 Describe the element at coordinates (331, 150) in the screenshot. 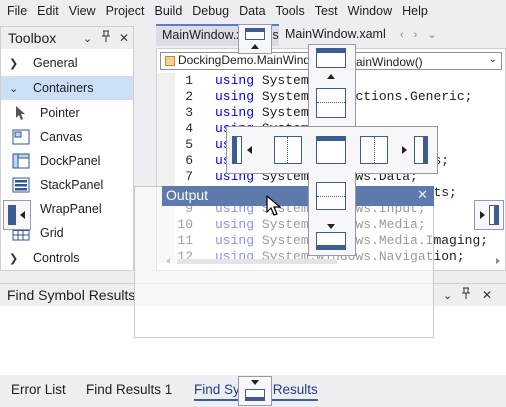

I see `dock-center-icon` at that location.